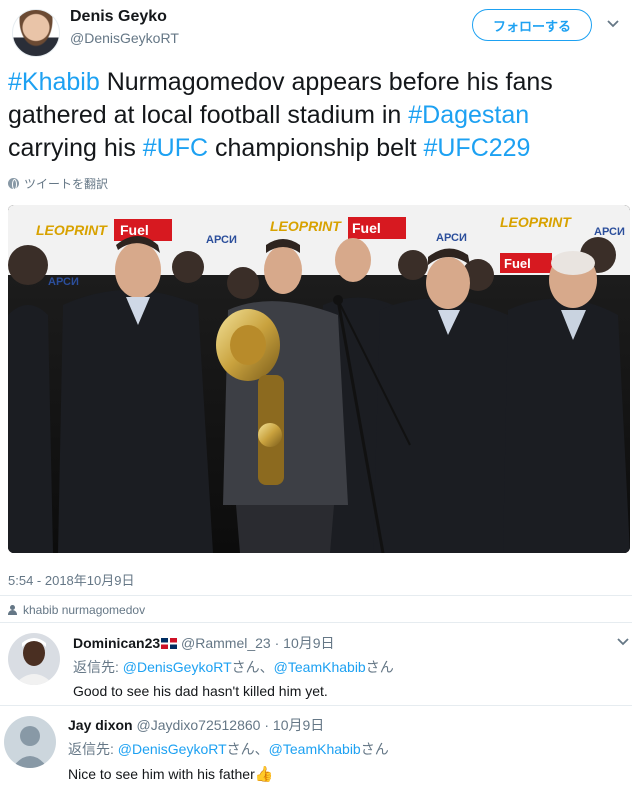 The height and width of the screenshot is (787, 632). I want to click on tweet-text-segment: carrying his, so click(75, 148).